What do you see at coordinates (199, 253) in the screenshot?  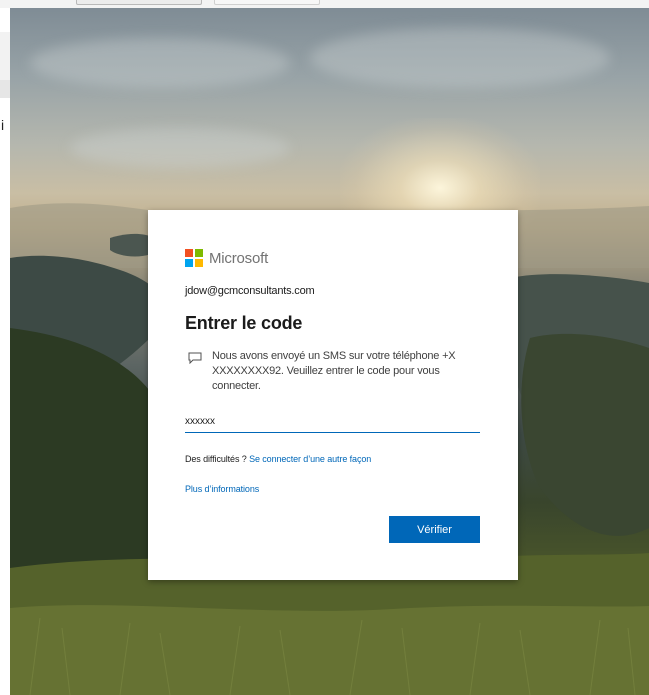 I see `logo-square-green` at bounding box center [199, 253].